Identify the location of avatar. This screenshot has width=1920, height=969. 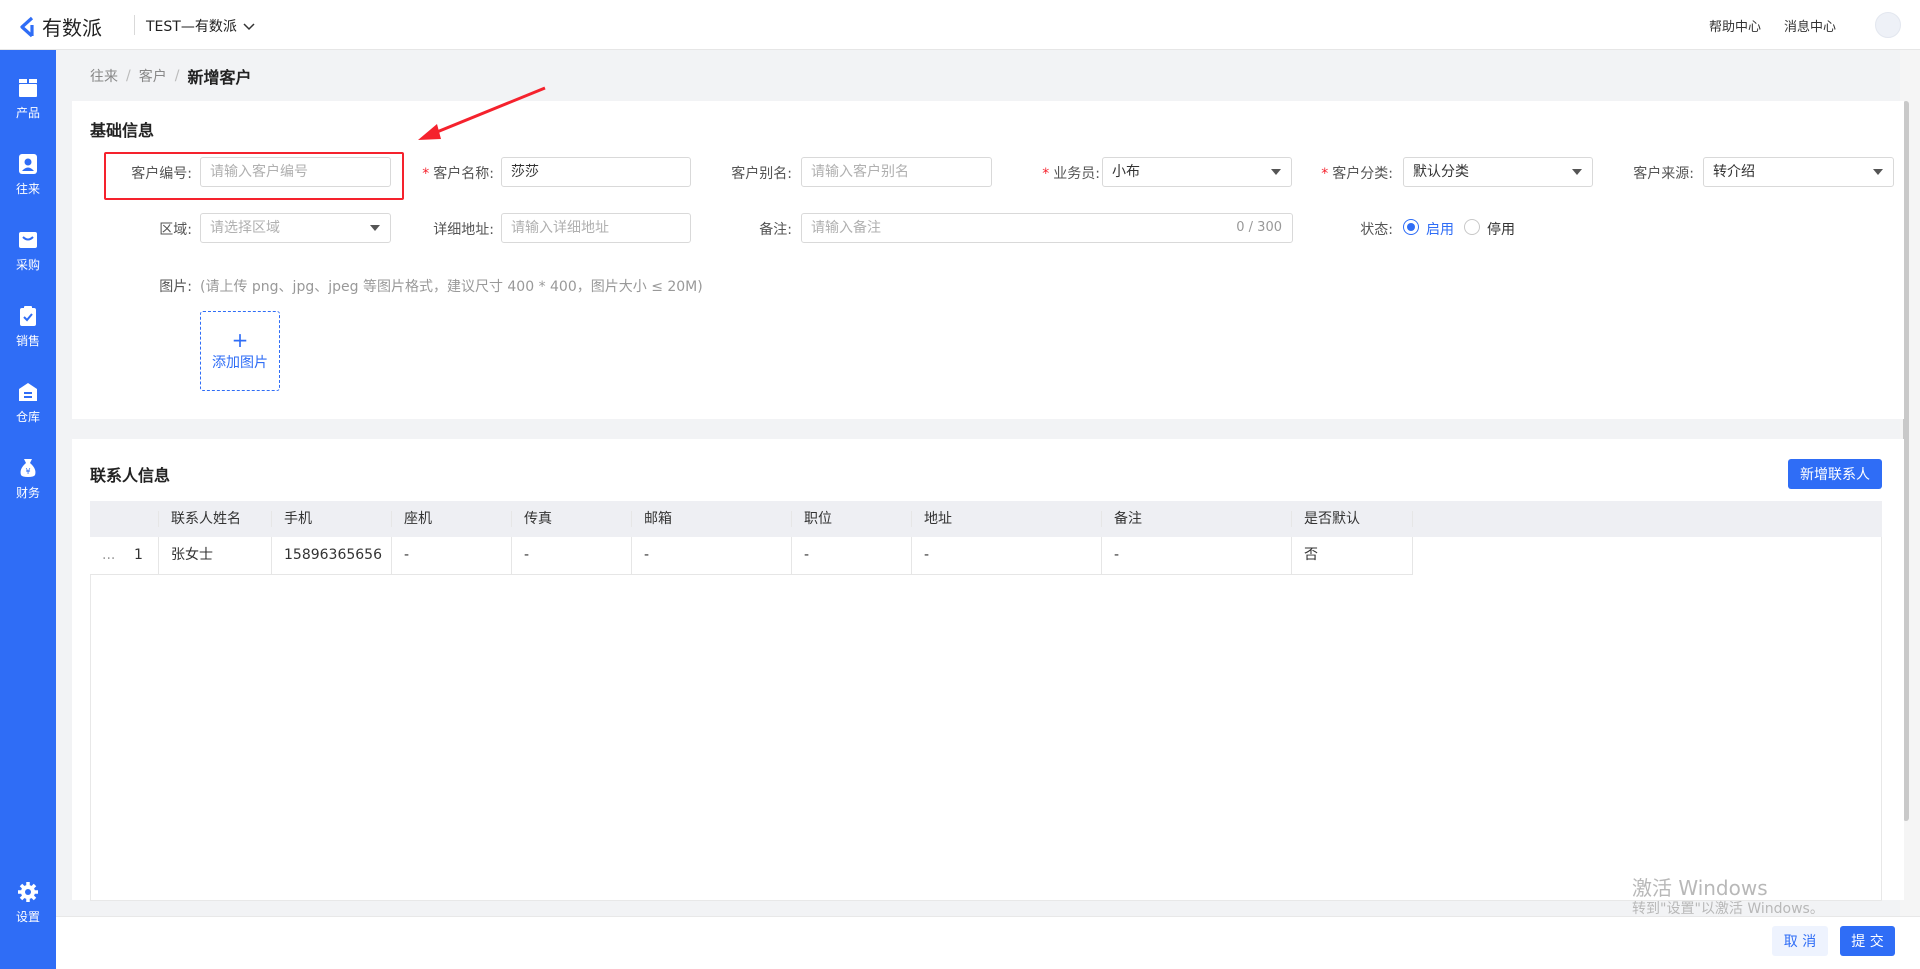
(1888, 25).